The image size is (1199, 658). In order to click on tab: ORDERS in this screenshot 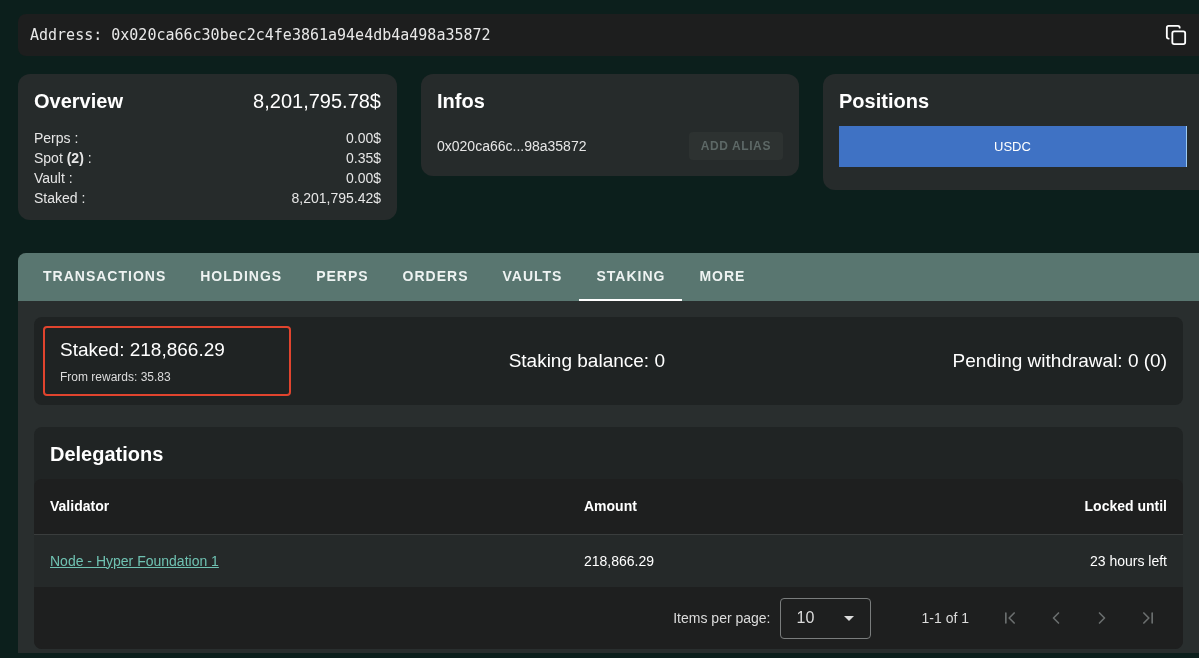, I will do `click(435, 277)`.